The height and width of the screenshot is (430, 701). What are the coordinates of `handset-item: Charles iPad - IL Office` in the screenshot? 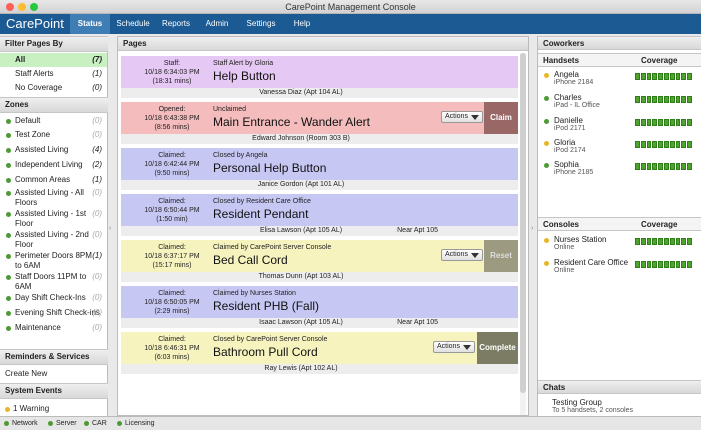 It's located at (619, 103).